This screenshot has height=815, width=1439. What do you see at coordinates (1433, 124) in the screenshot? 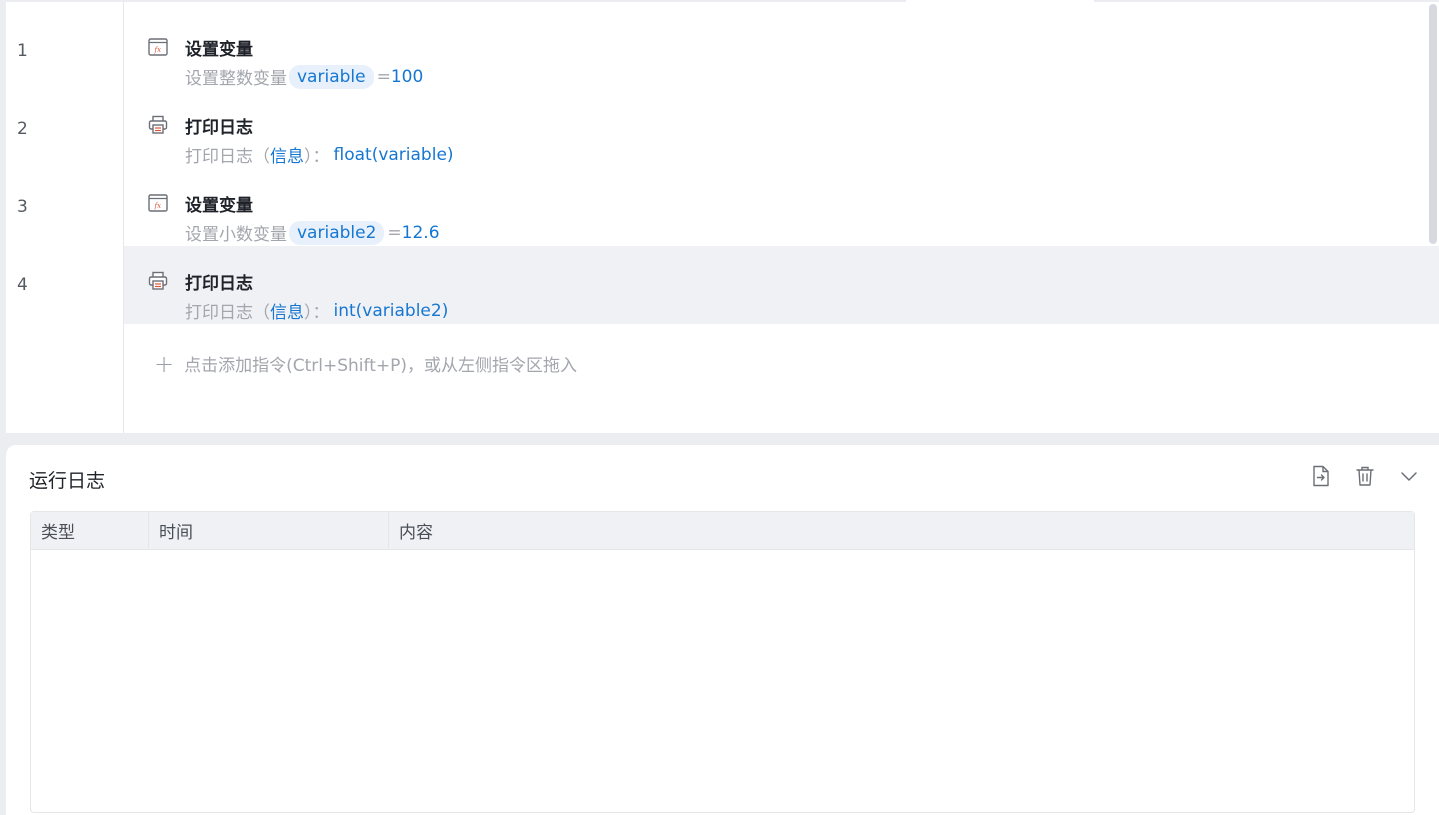
I see `editor-scrollbar` at bounding box center [1433, 124].